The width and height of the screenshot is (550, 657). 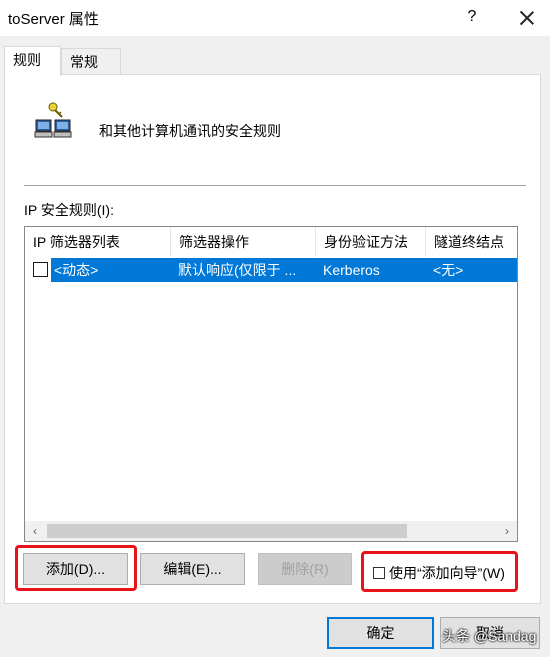 I want to click on remove-button: 删除(R), so click(x=305, y=569).